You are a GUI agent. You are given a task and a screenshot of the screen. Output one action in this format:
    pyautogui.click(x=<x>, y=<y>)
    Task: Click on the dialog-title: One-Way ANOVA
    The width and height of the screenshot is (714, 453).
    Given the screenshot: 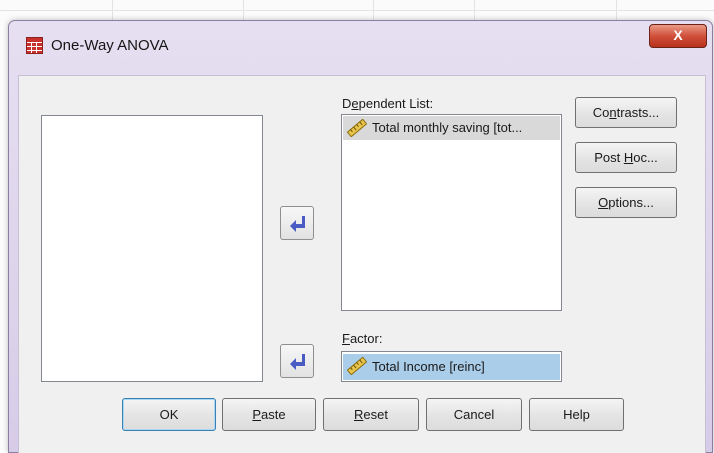 What is the action you would take?
    pyautogui.click(x=110, y=45)
    